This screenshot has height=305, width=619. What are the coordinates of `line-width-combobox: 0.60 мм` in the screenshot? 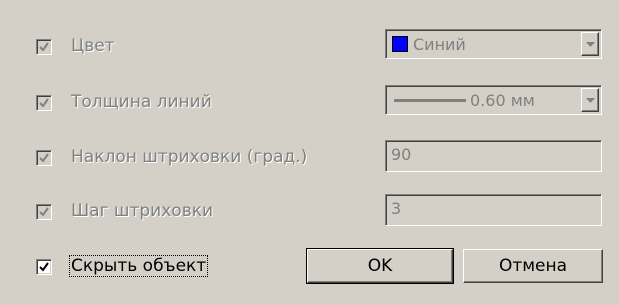 It's located at (493, 100).